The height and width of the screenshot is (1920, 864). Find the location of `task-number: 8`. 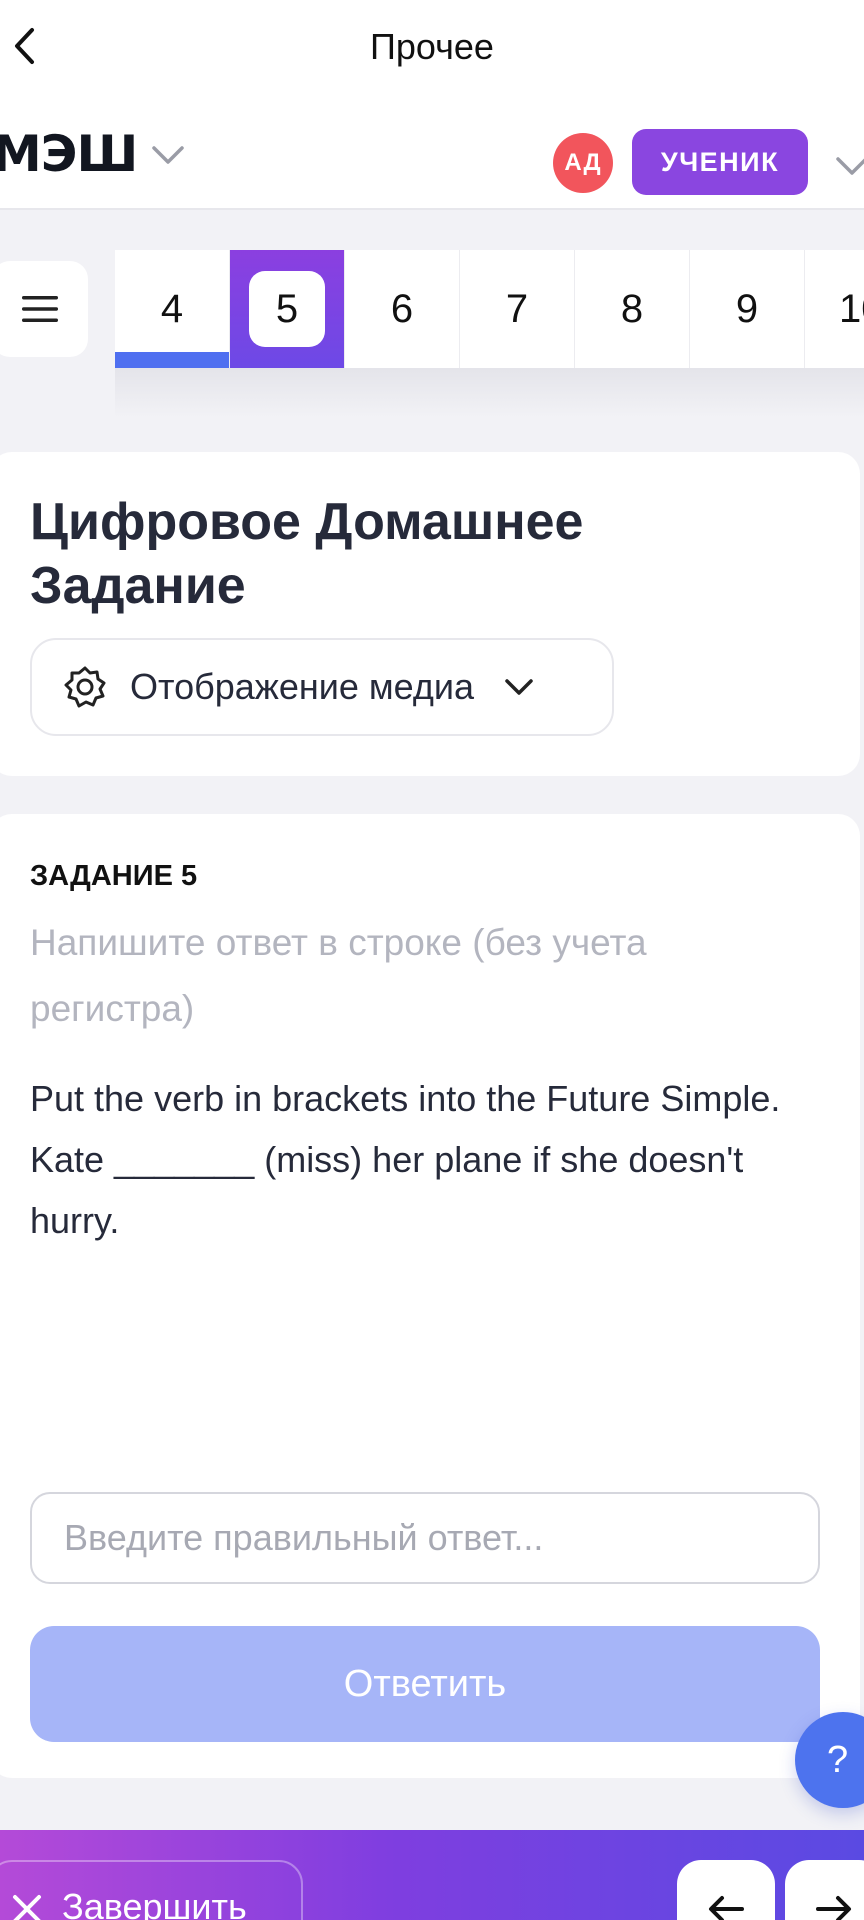

task-number: 8 is located at coordinates (632, 308).